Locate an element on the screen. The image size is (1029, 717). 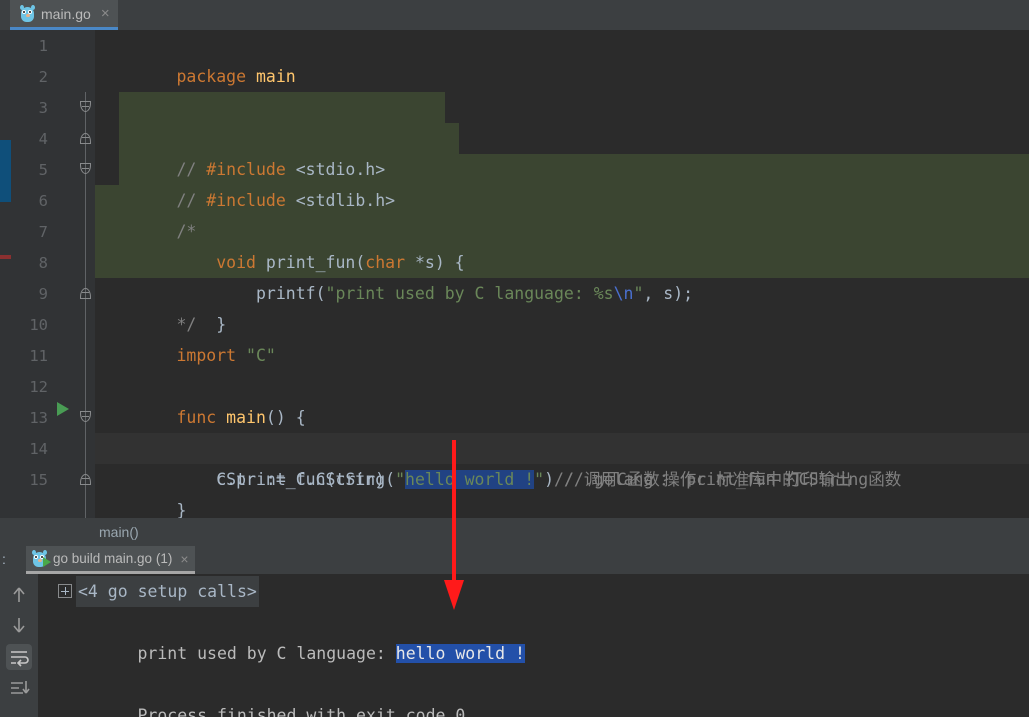
token-signature: () { is located at coordinates (285, 417).